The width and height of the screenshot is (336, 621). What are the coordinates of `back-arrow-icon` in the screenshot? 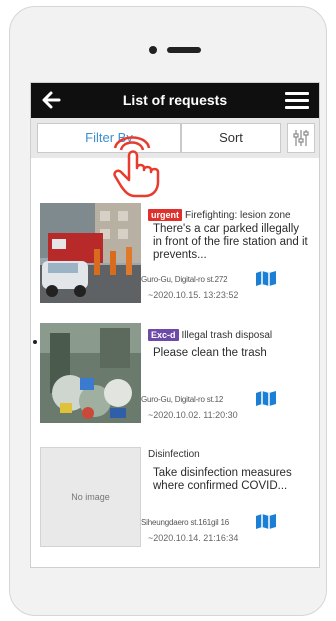 It's located at (51, 100).